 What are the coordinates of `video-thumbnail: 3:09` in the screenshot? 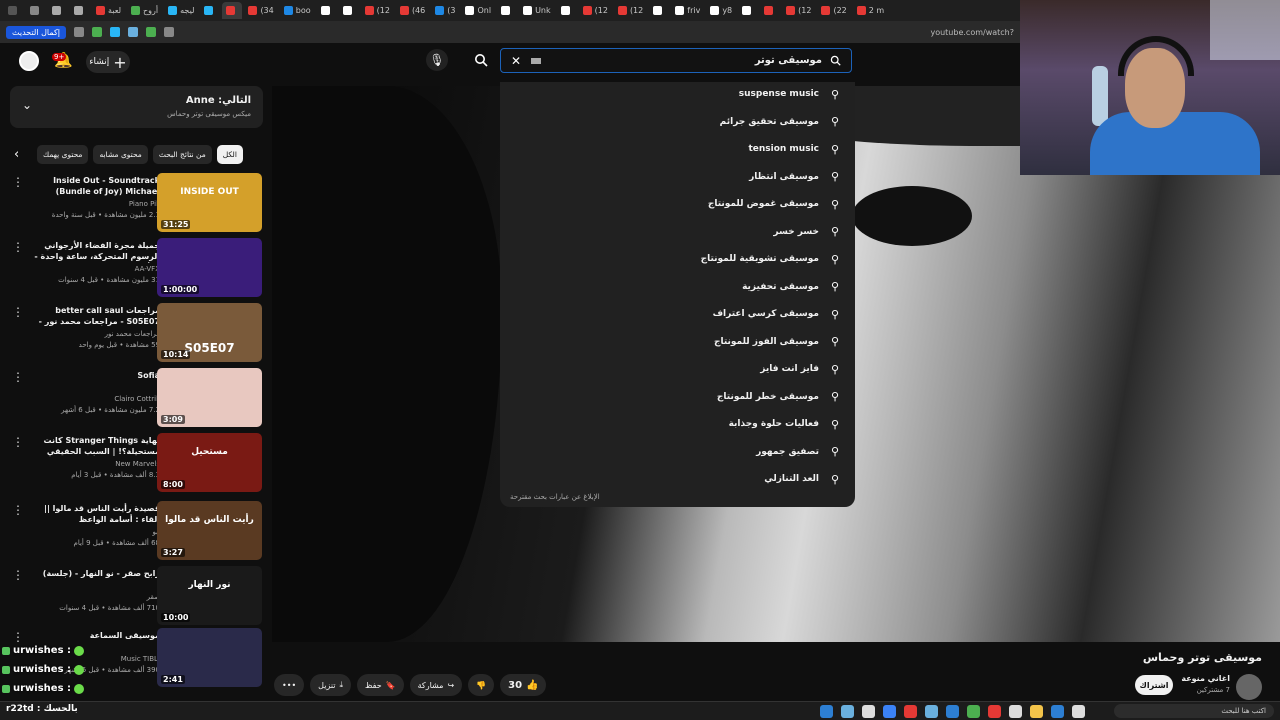 It's located at (209, 397).